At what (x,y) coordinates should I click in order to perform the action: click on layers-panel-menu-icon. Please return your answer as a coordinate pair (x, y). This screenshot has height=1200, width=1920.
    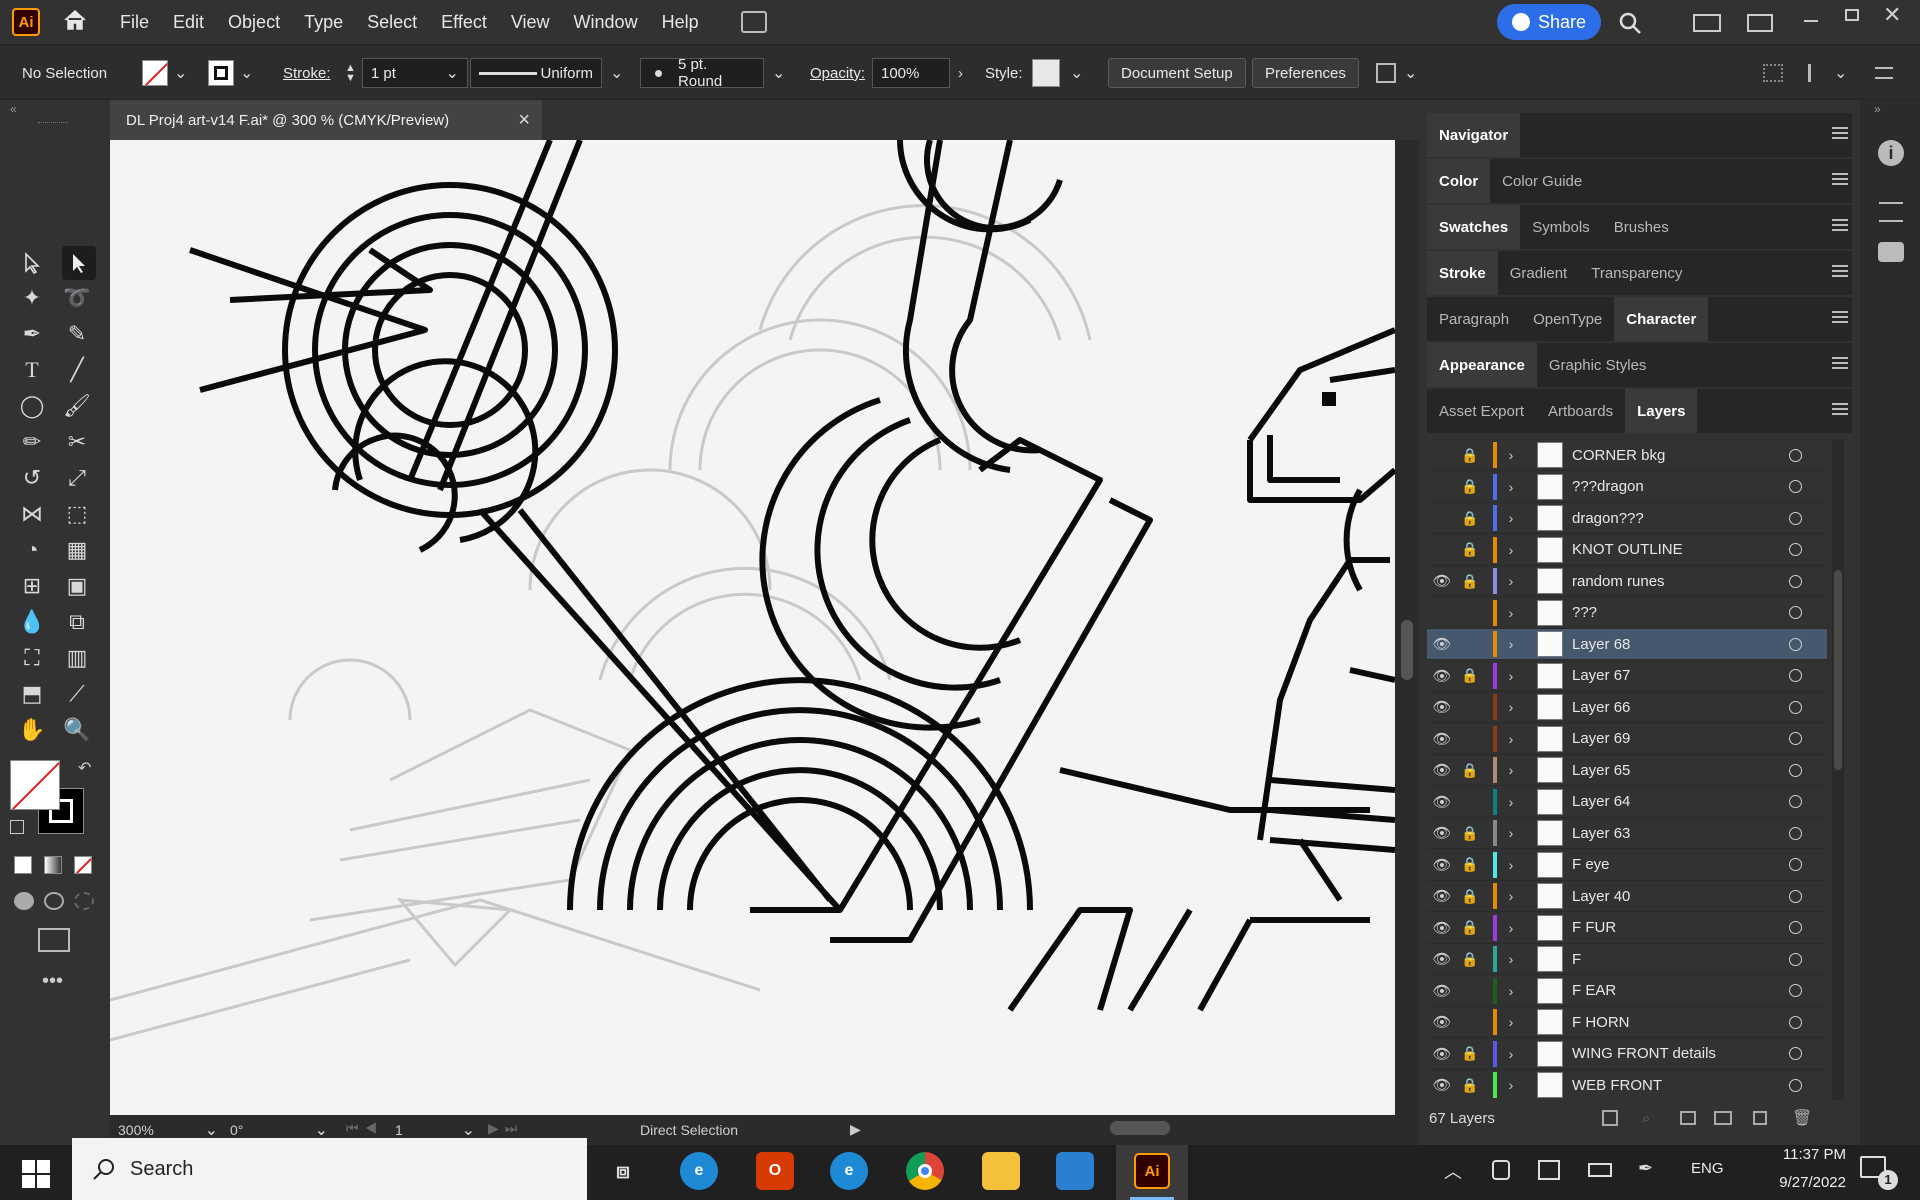
    Looking at the image, I should click on (1840, 409).